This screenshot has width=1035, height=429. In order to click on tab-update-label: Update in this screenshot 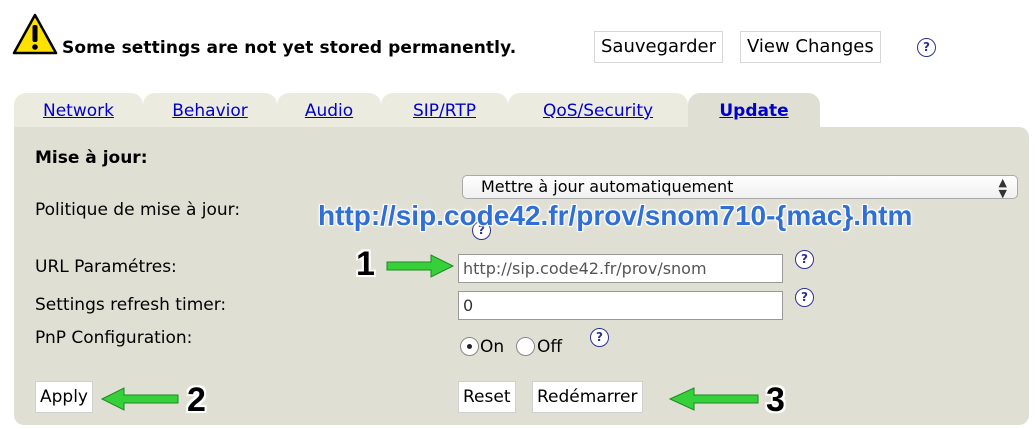, I will do `click(753, 111)`.